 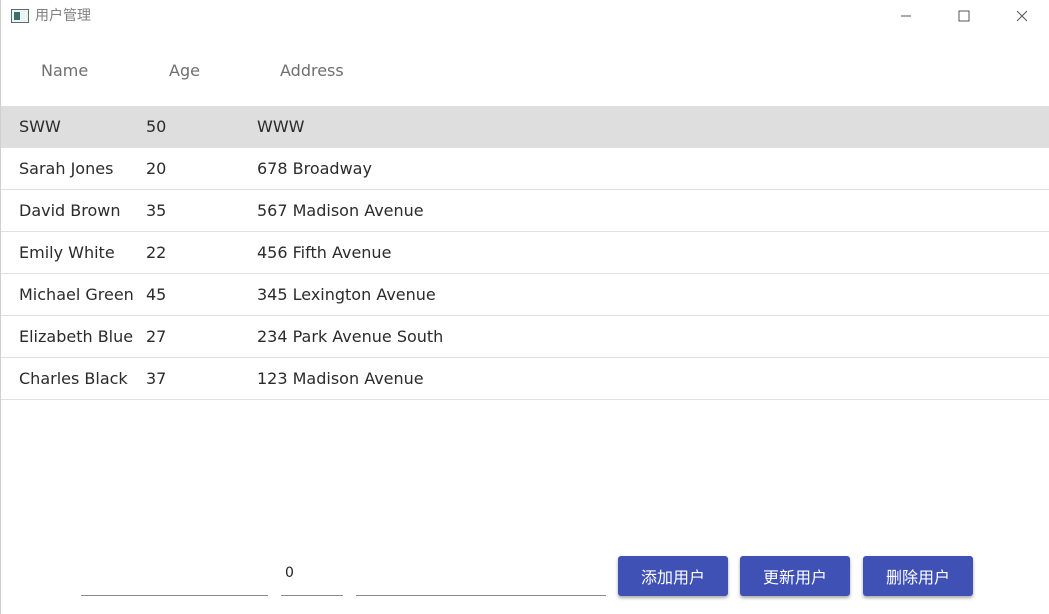 I want to click on update-user-button: 更新用户, so click(x=795, y=576).